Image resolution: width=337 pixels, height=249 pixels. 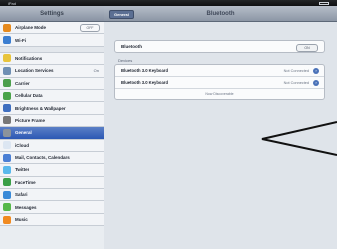 I want to click on location-icon, so click(x=7, y=70).